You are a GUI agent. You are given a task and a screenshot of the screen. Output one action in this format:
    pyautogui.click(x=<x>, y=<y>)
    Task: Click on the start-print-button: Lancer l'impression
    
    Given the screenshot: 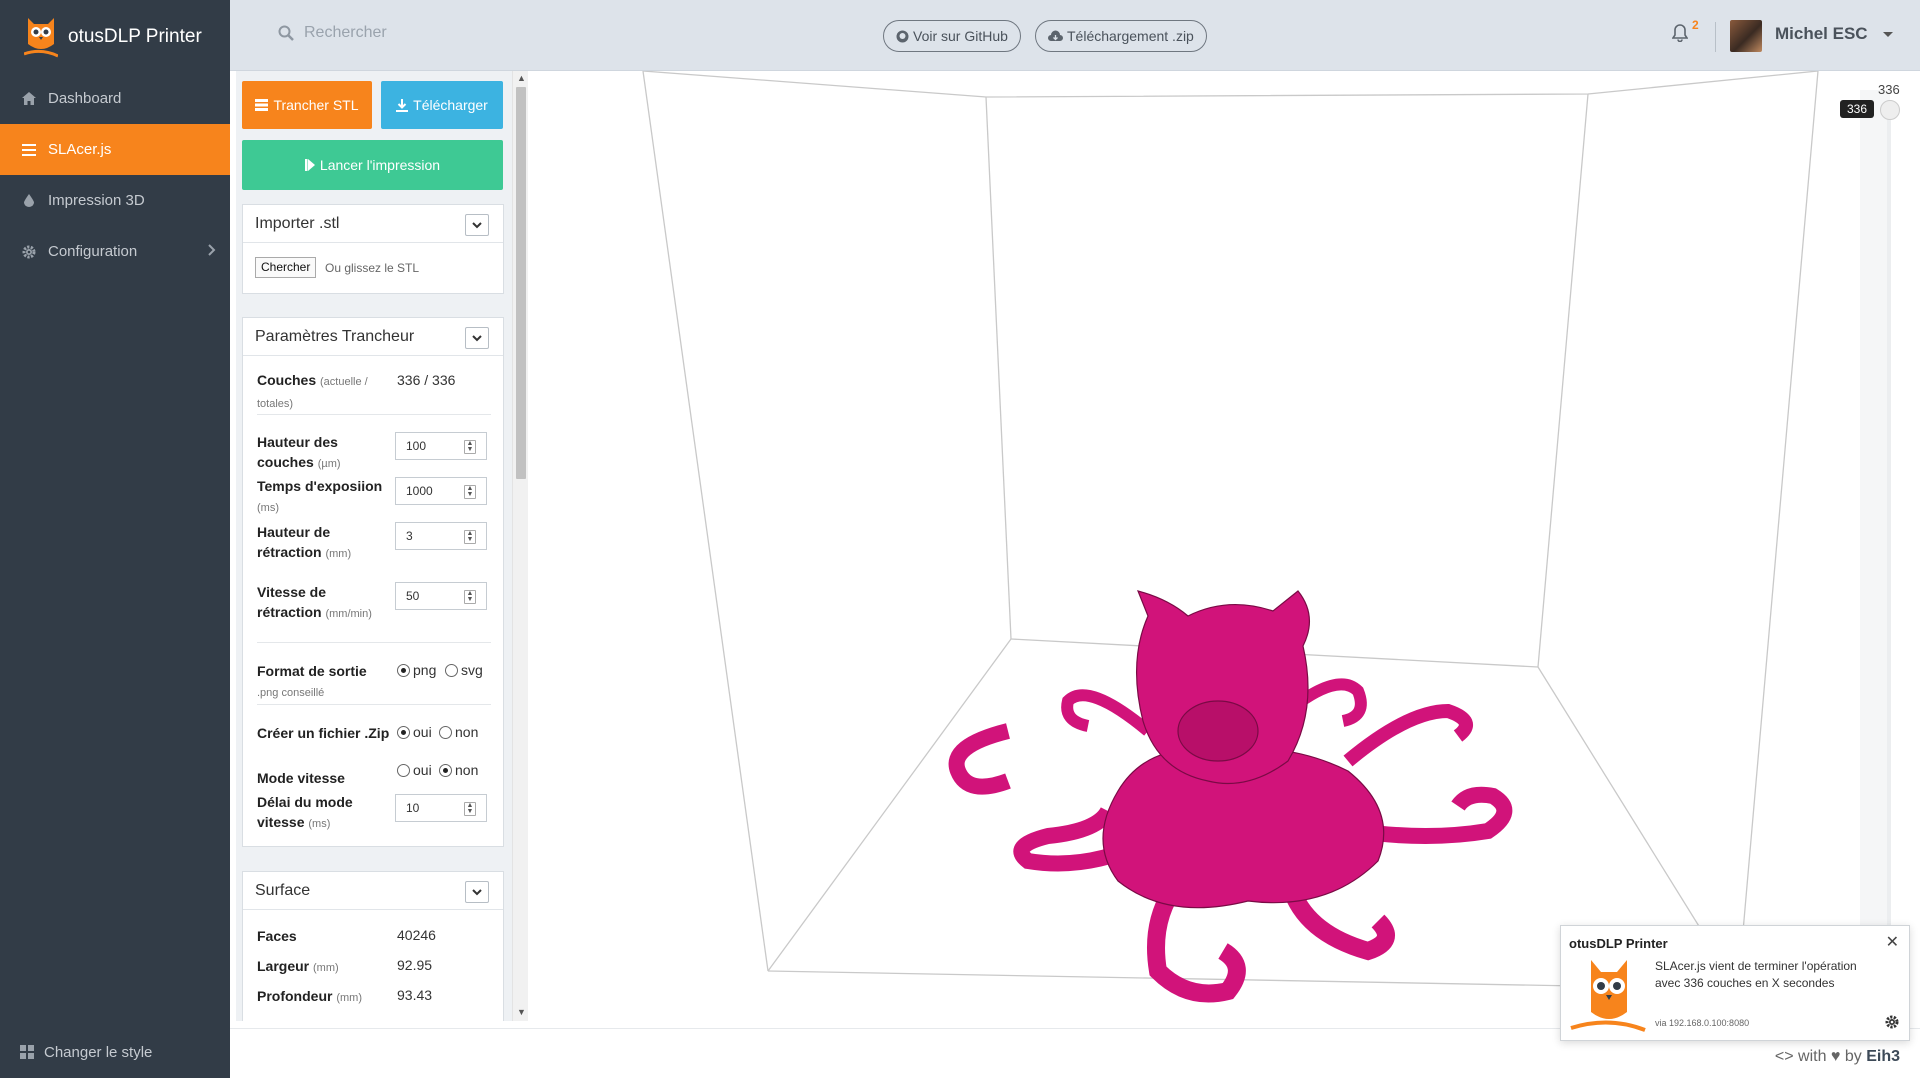 What is the action you would take?
    pyautogui.click(x=372, y=165)
    